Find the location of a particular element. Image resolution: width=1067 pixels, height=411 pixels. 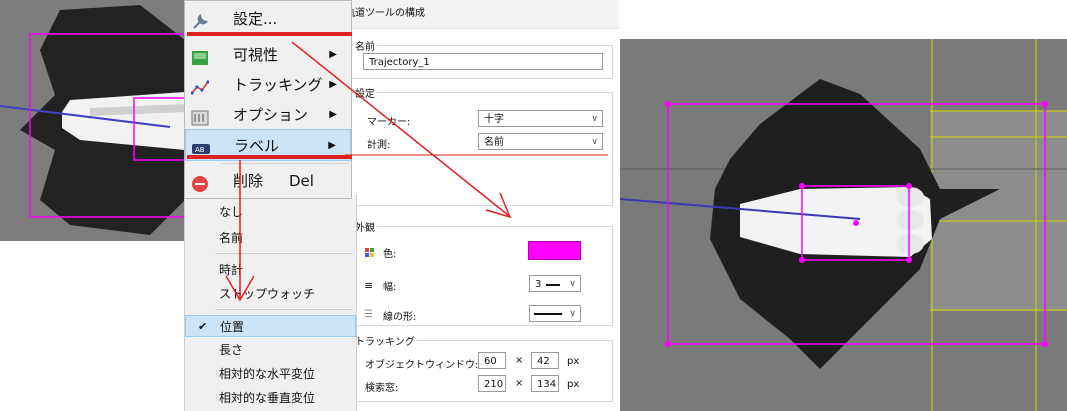

linestyle-label: 線の形: is located at coordinates (400, 317).